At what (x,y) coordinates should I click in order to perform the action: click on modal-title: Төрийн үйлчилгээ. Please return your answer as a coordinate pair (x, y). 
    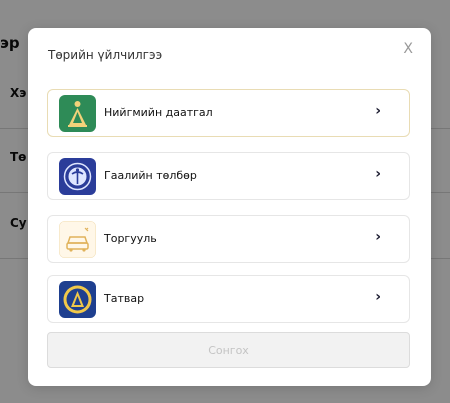
    Looking at the image, I should click on (105, 55).